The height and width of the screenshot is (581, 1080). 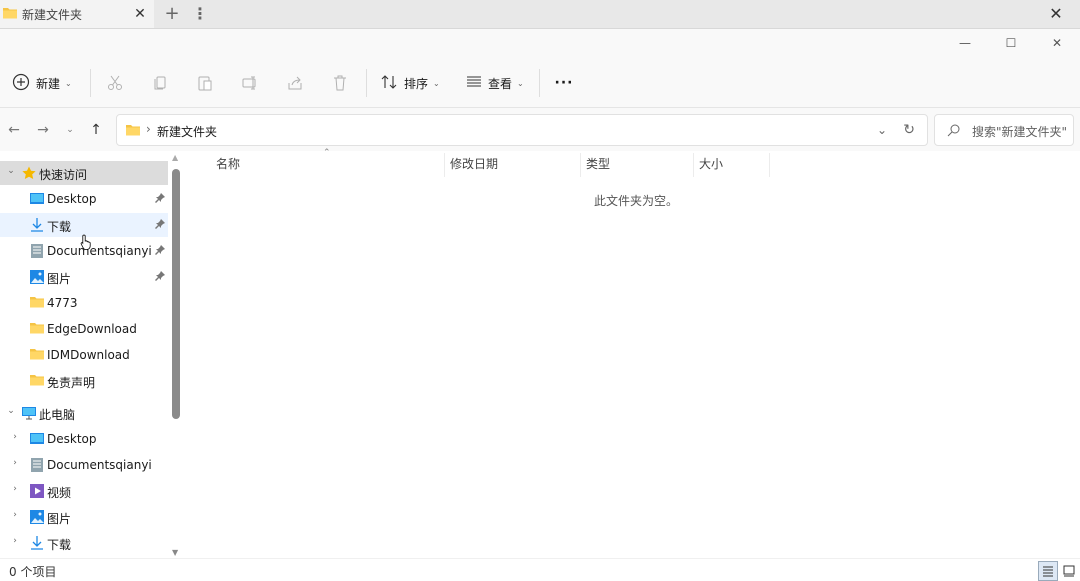 I want to click on command-bar: 新建 ⌄ 排序 ⌄ 查看 ⌄ ···, so click(x=540, y=83).